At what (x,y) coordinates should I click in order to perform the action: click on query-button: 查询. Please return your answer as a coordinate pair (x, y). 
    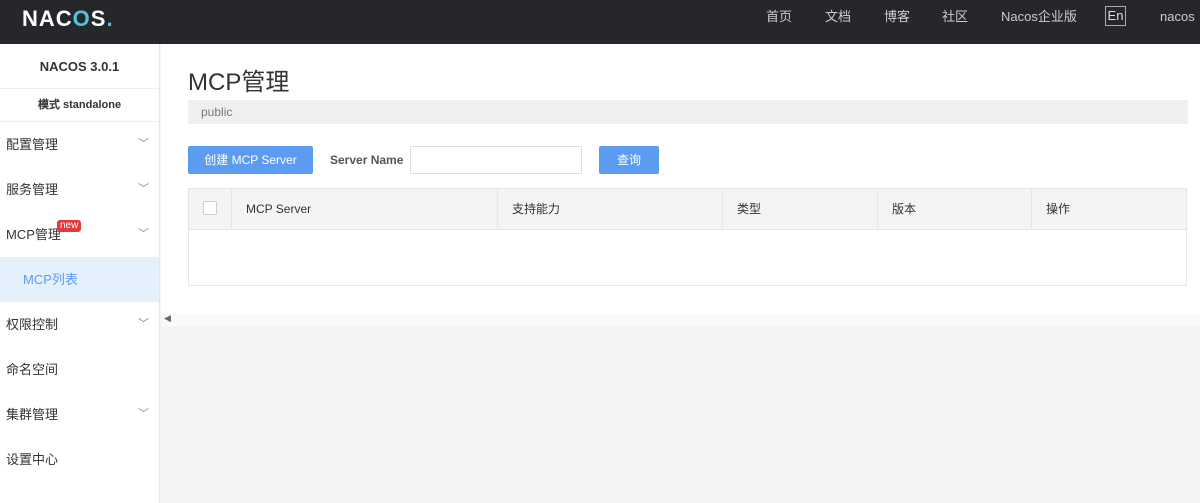
    Looking at the image, I should click on (629, 160).